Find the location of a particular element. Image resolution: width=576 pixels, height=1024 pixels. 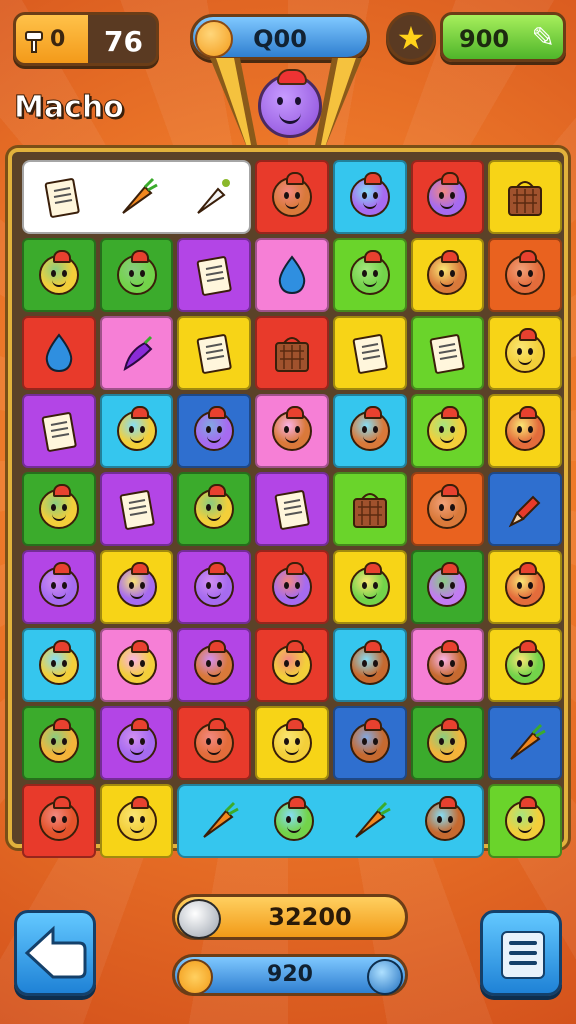

menu-button is located at coordinates (521, 953).